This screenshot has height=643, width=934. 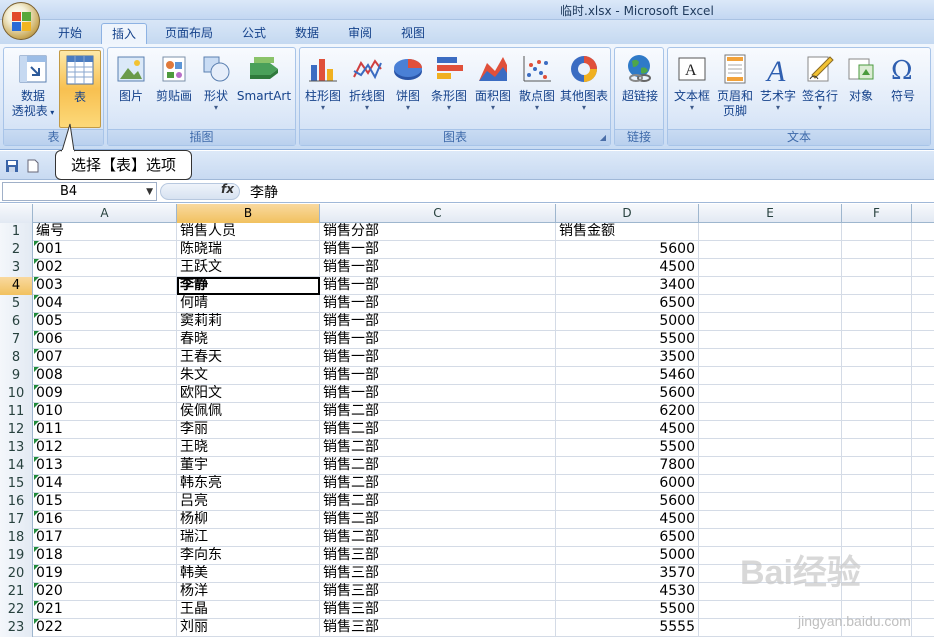 What do you see at coordinates (16, 556) in the screenshot?
I see `row-header: 19` at bounding box center [16, 556].